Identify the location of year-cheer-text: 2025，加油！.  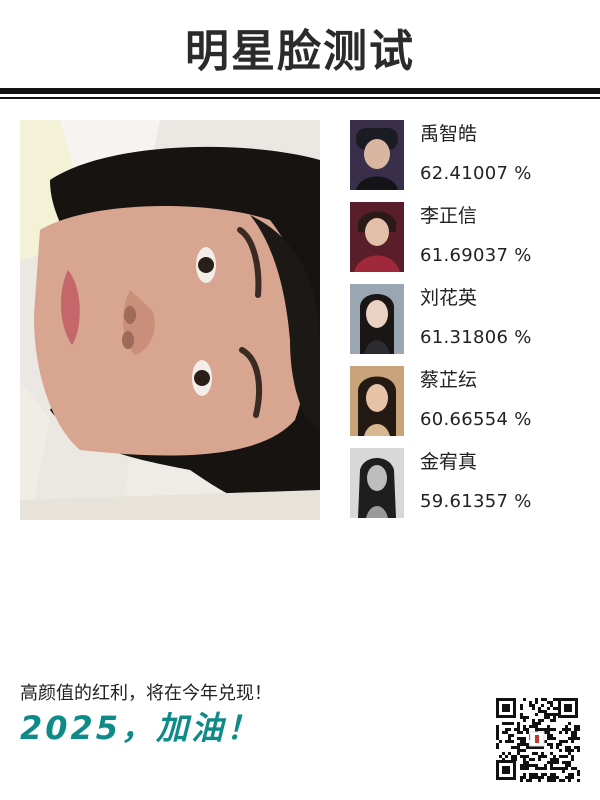
(141, 728).